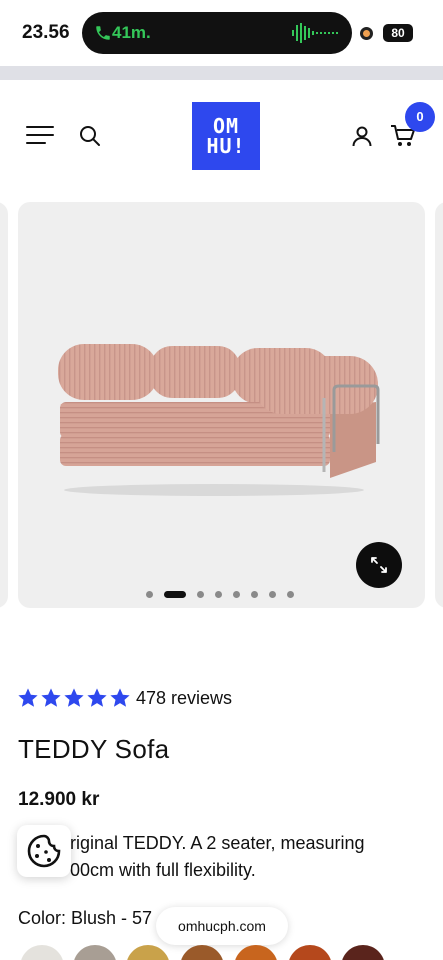  I want to click on product-rating: 478 reviews, so click(124, 698).